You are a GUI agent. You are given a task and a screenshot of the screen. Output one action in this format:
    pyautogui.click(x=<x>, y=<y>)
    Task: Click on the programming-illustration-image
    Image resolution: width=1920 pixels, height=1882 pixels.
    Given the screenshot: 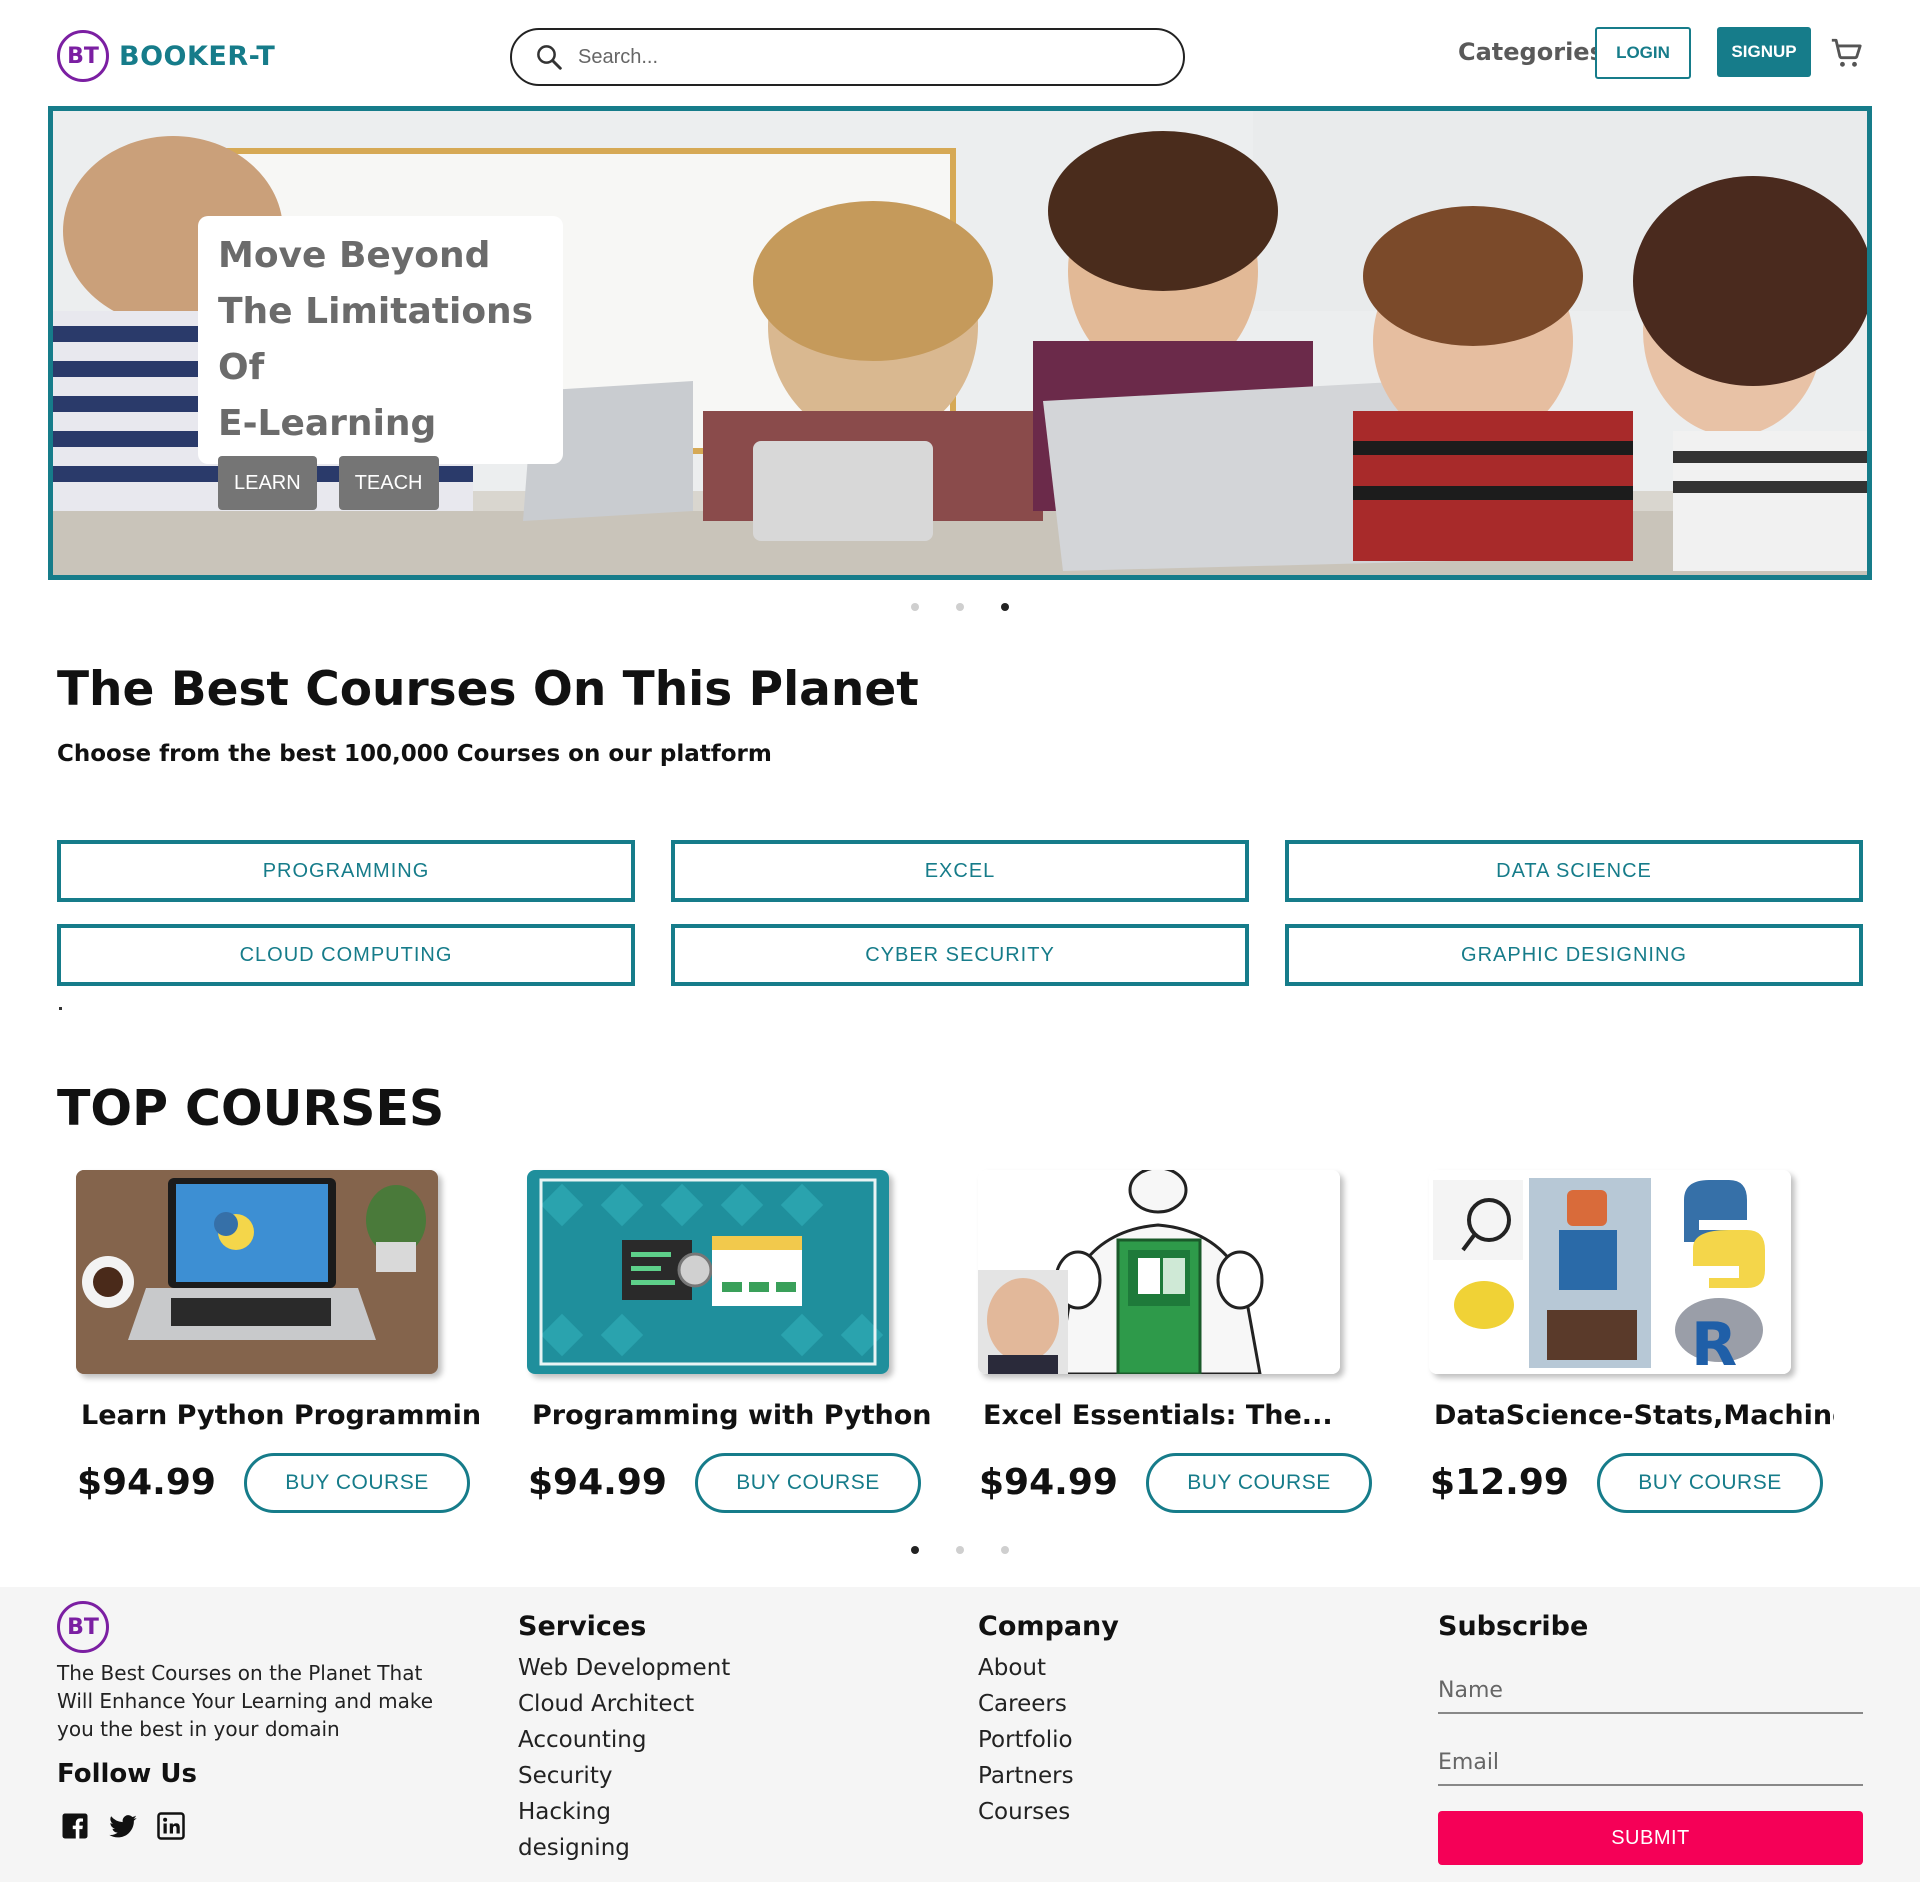 What is the action you would take?
    pyautogui.click(x=708, y=1272)
    